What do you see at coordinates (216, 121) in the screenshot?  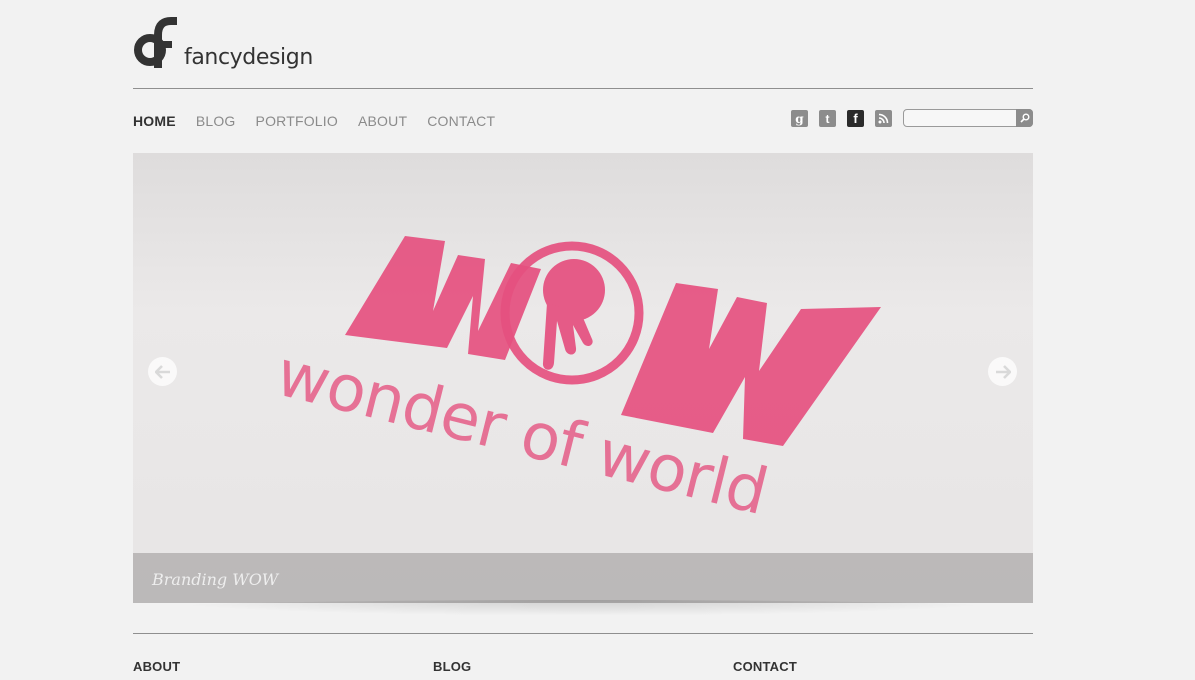 I see `nav-item-blog: BLOG` at bounding box center [216, 121].